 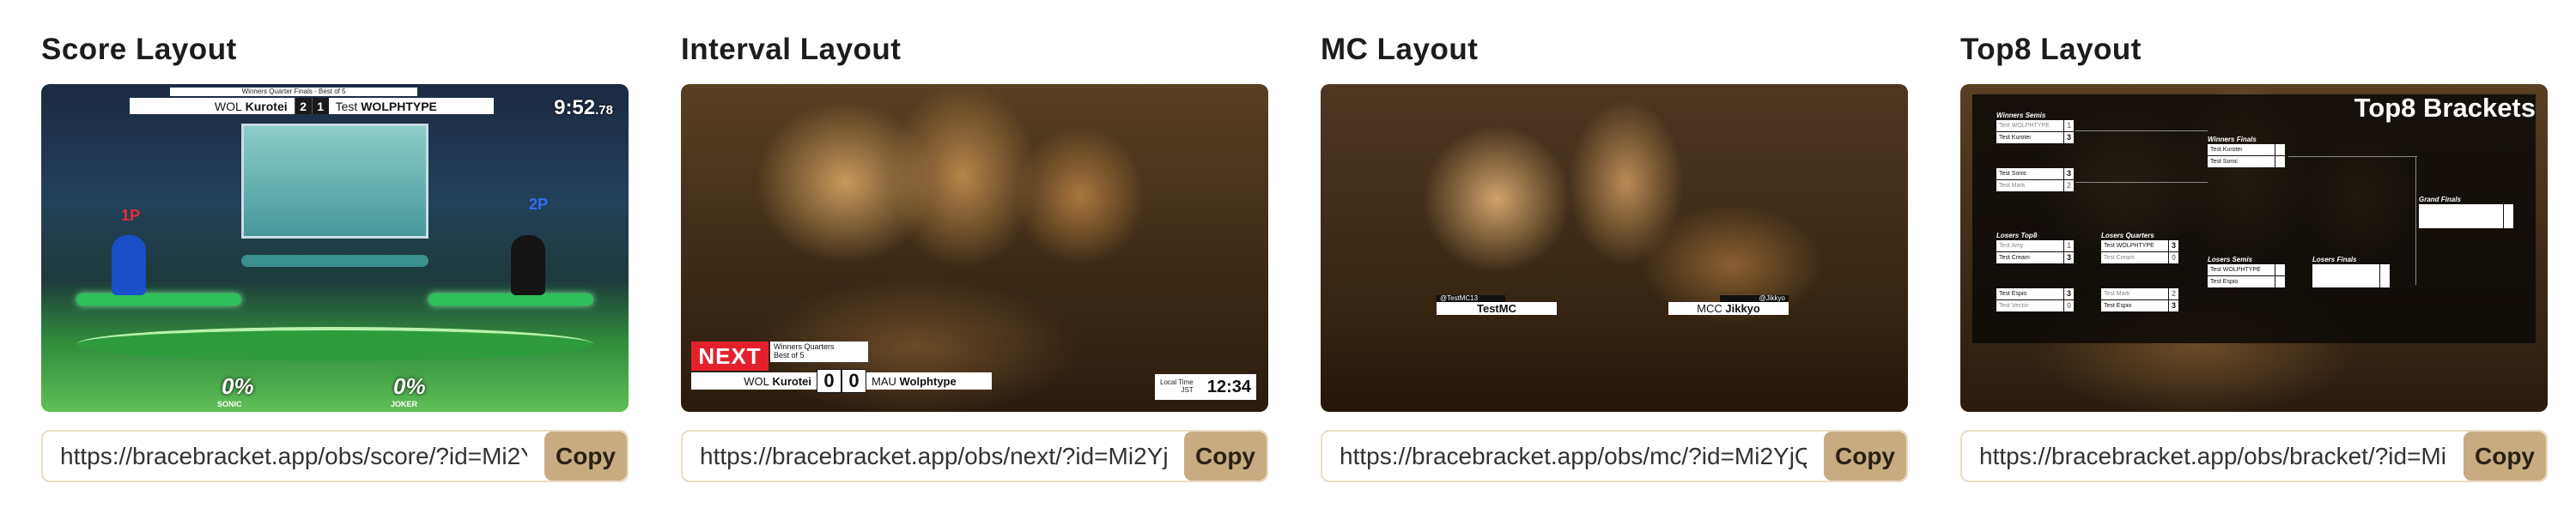 What do you see at coordinates (2035, 180) in the screenshot?
I see `winners-semi-2: Test Sonic 3 Test Mark 2` at bounding box center [2035, 180].